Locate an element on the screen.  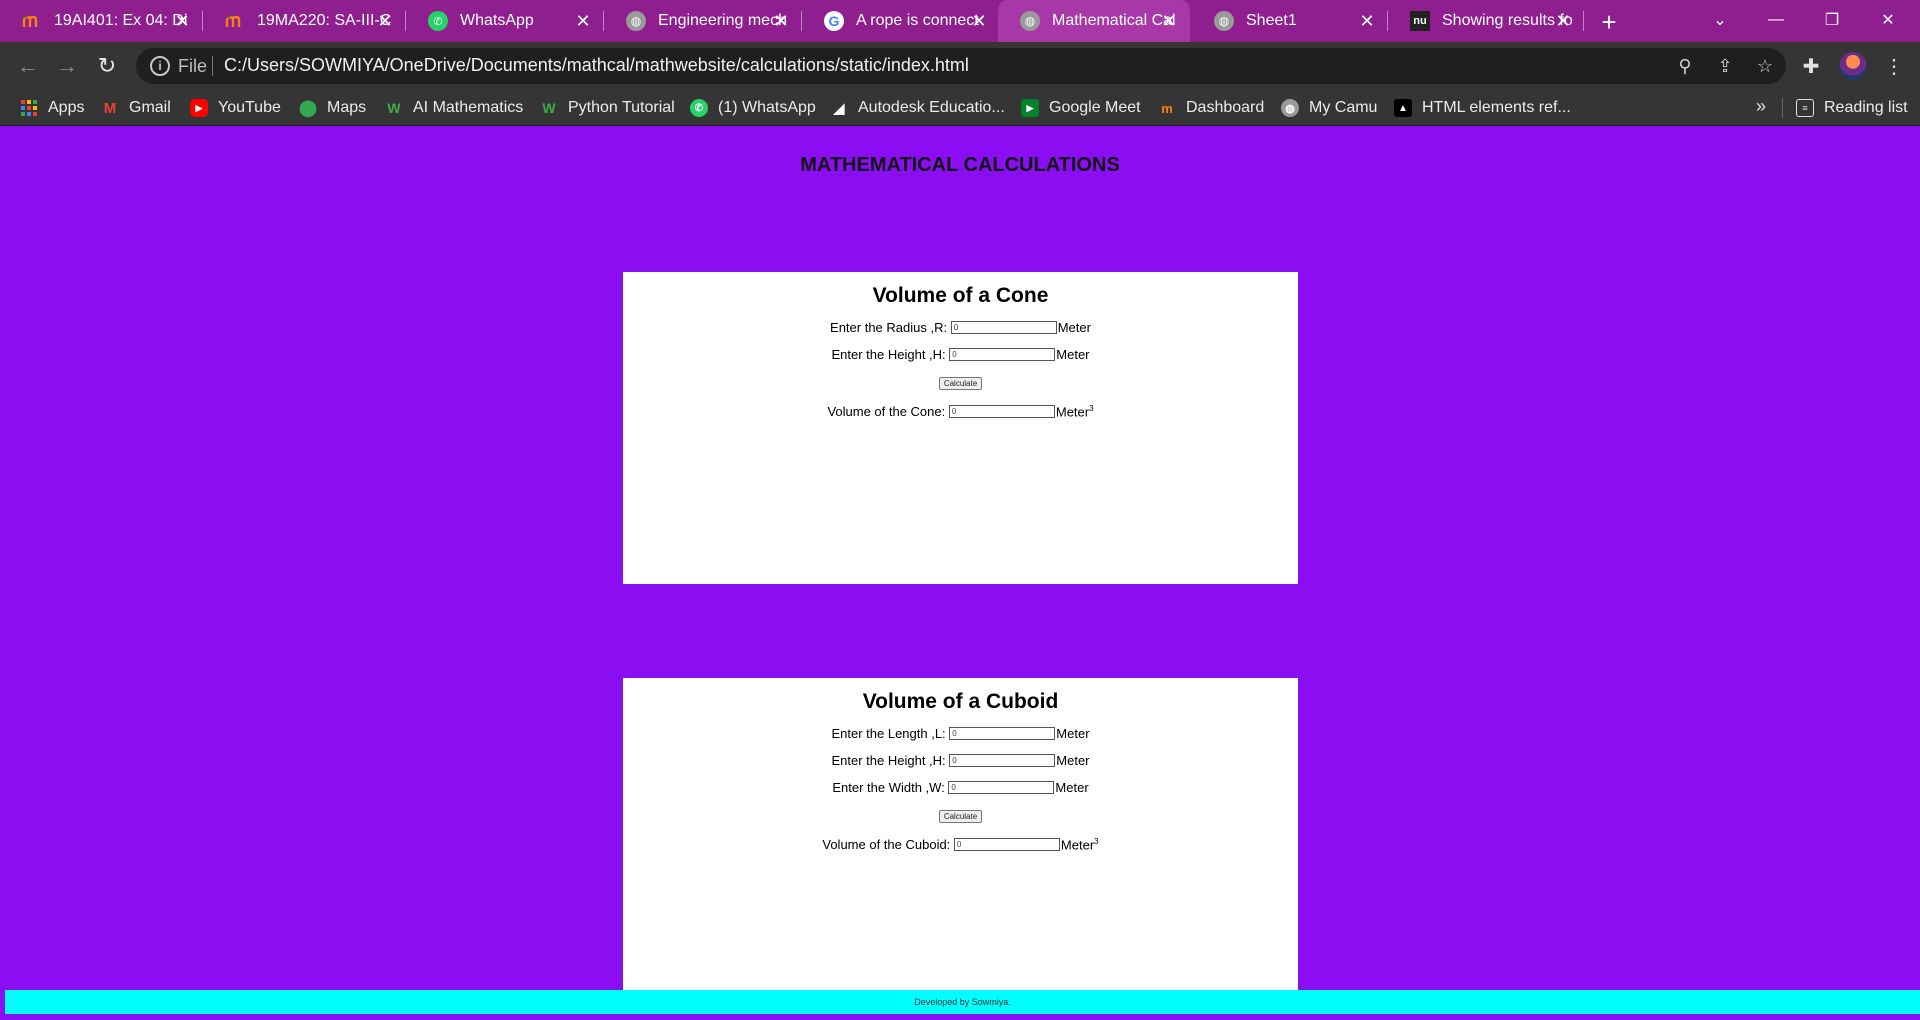
radius-unit: Meter is located at coordinates (1074, 327).